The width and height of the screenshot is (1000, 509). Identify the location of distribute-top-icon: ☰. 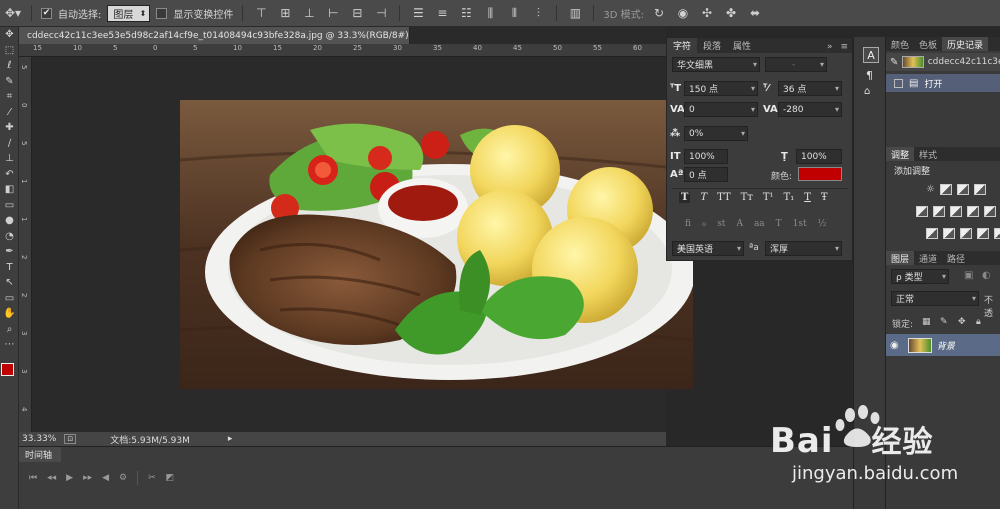
(418, 13).